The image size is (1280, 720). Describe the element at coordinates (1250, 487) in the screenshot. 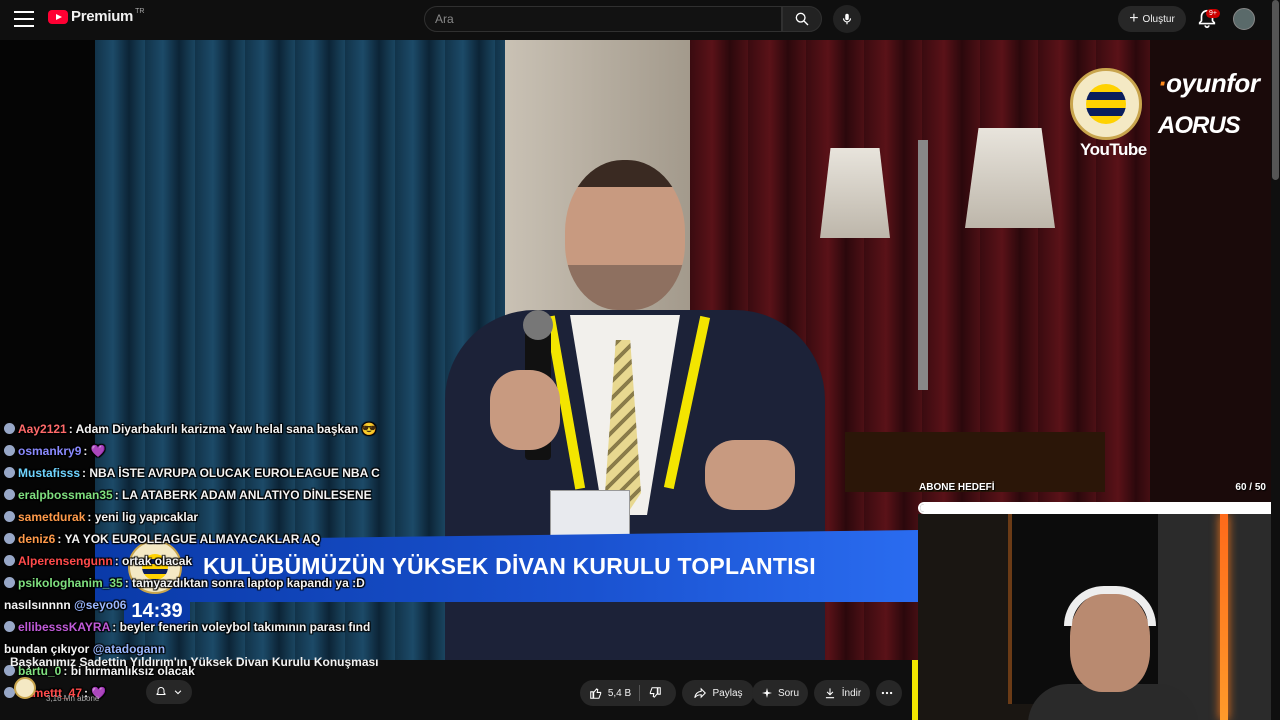

I see `goal-count: 60 / 50` at that location.